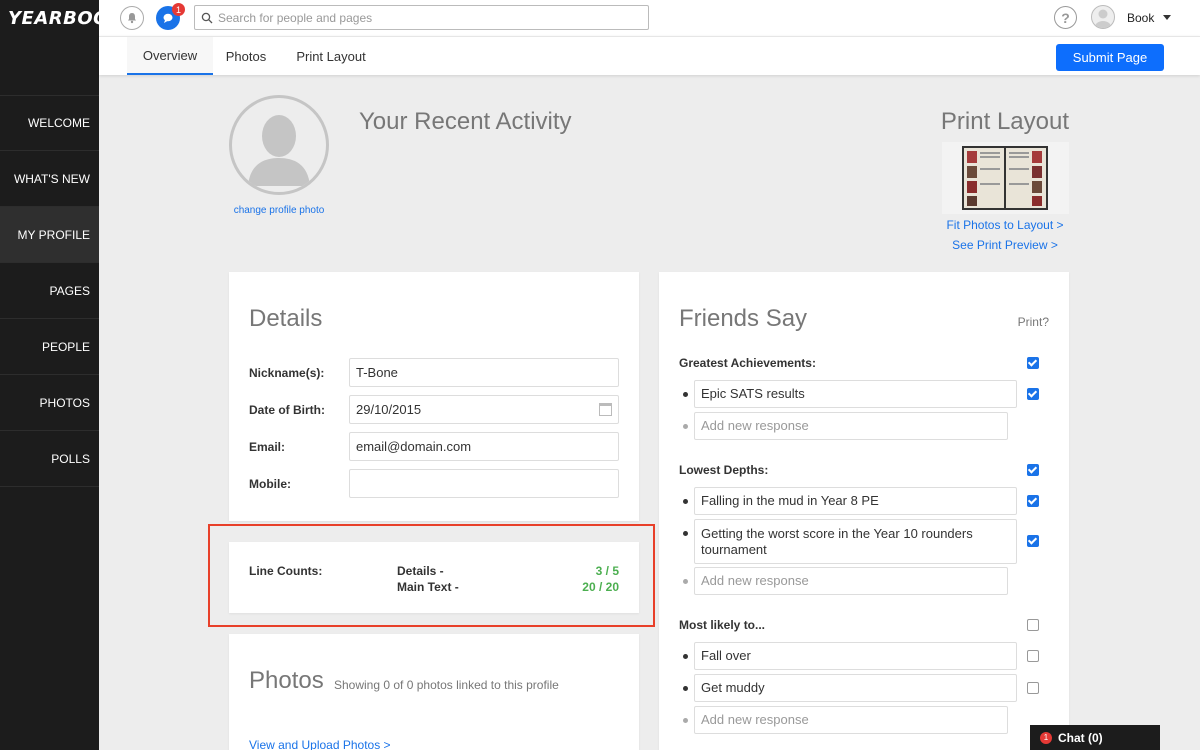  I want to click on sub-nav: Overview Photos Print Layout Submit Page, so click(649, 55).